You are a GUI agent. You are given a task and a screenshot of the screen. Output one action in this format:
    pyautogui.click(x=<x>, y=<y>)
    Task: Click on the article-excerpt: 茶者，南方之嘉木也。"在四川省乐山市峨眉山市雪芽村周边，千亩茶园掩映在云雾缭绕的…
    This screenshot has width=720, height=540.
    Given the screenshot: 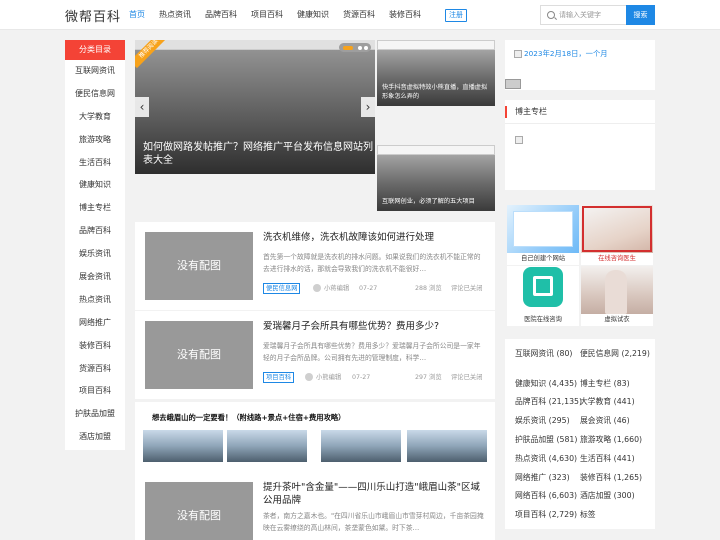 What is the action you would take?
    pyautogui.click(x=373, y=522)
    